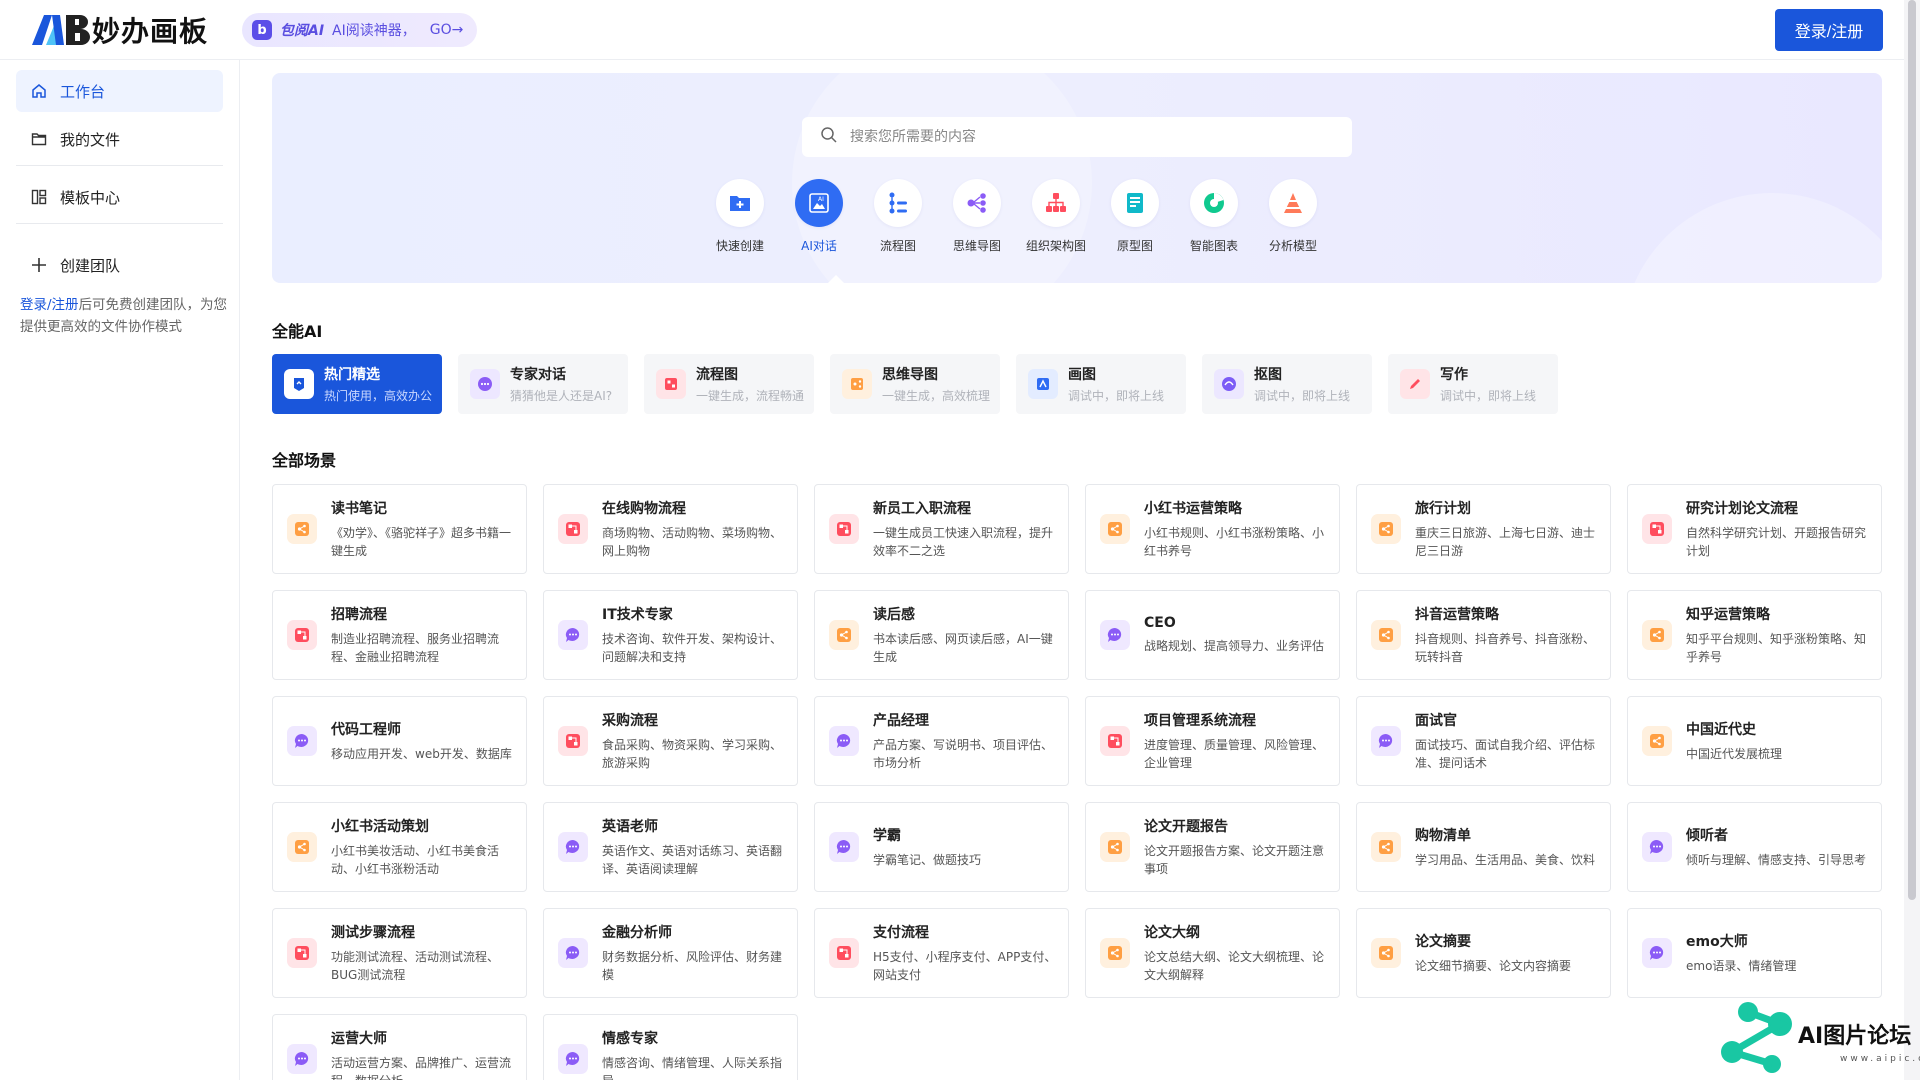 The height and width of the screenshot is (1080, 1920). Describe the element at coordinates (1293, 216) in the screenshot. I see `tool-analysis-model: 分析模型` at that location.